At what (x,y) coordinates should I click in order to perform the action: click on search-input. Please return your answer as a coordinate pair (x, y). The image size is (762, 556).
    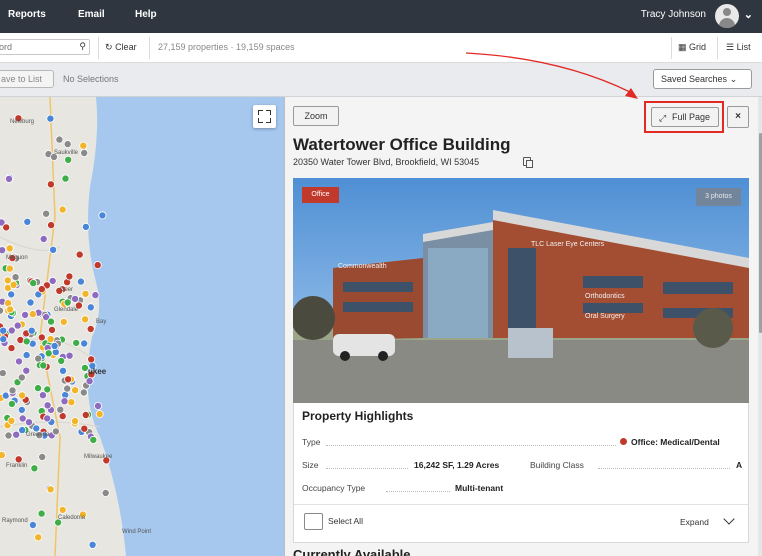
    Looking at the image, I should click on (36, 47).